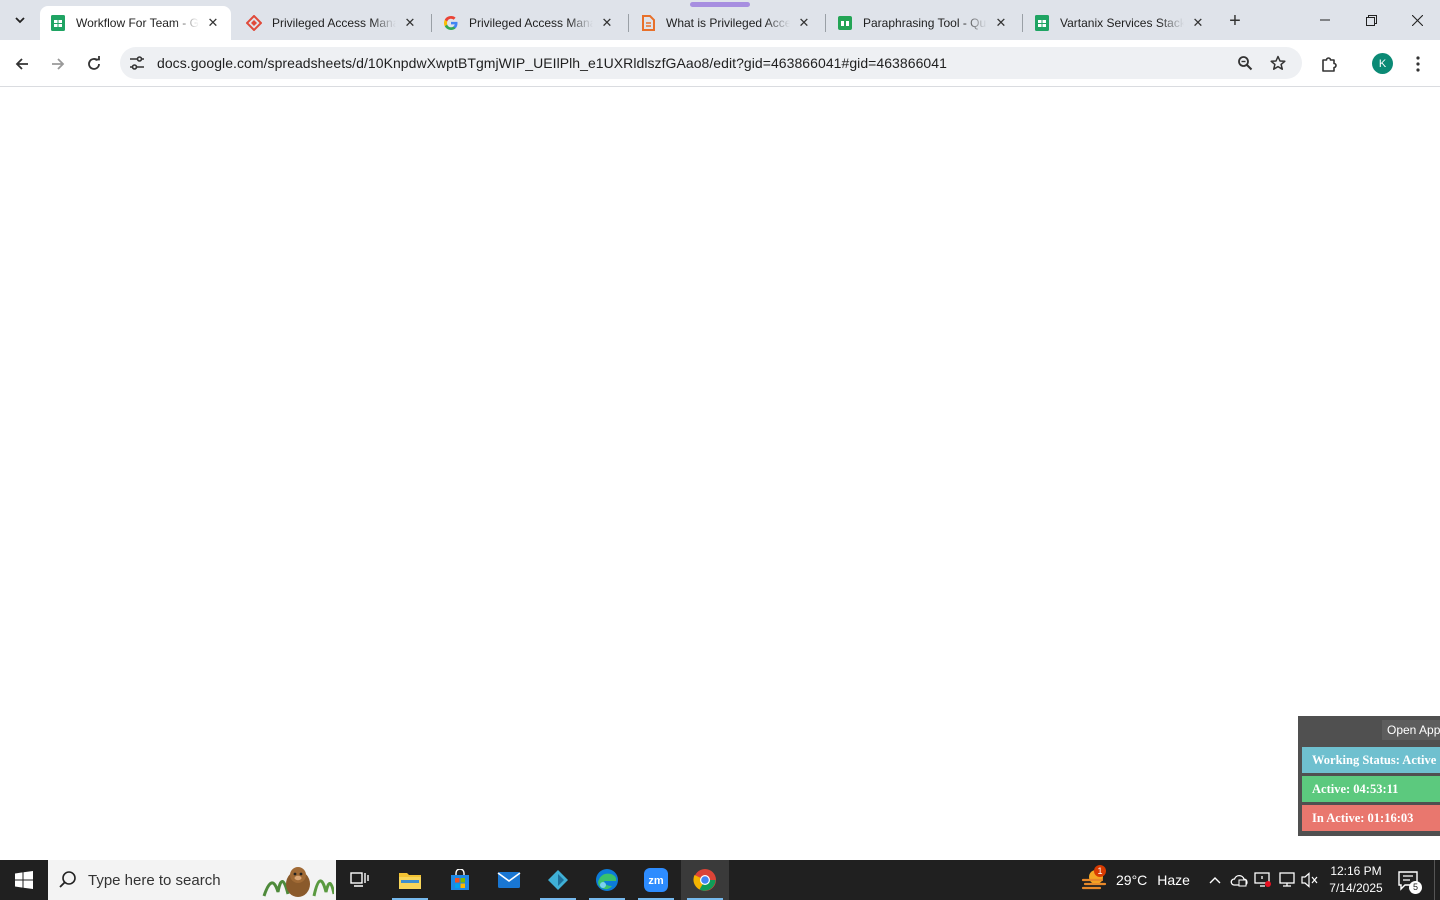 This screenshot has height=900, width=1440. Describe the element at coordinates (254, 23) in the screenshot. I see `diamond-red-icon` at that location.